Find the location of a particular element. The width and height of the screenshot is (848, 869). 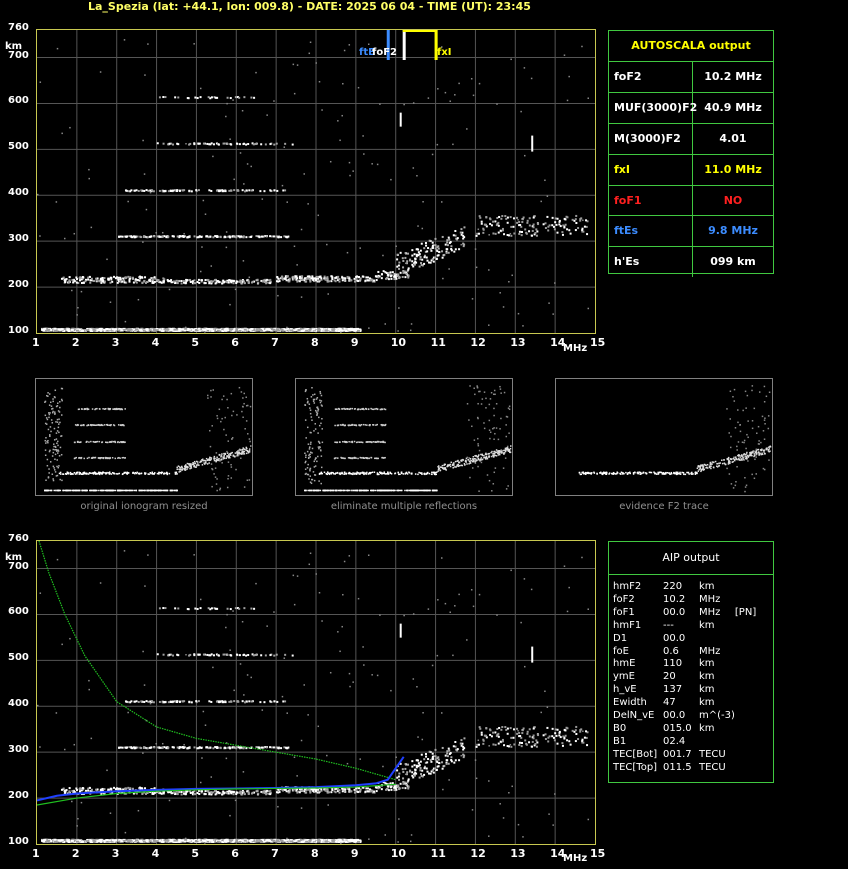

y-tick-label: 760 is located at coordinates (18, 27).